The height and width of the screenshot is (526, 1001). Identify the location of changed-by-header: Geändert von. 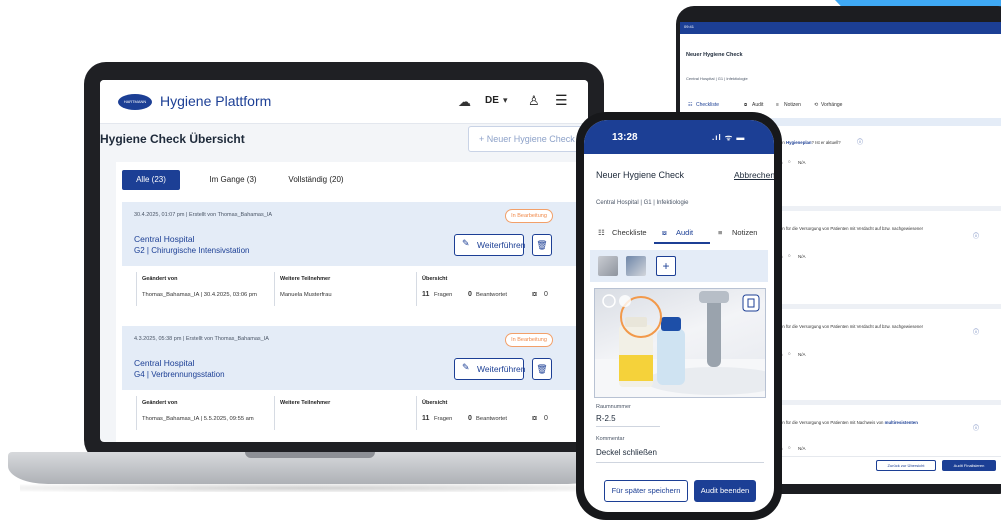
(160, 403).